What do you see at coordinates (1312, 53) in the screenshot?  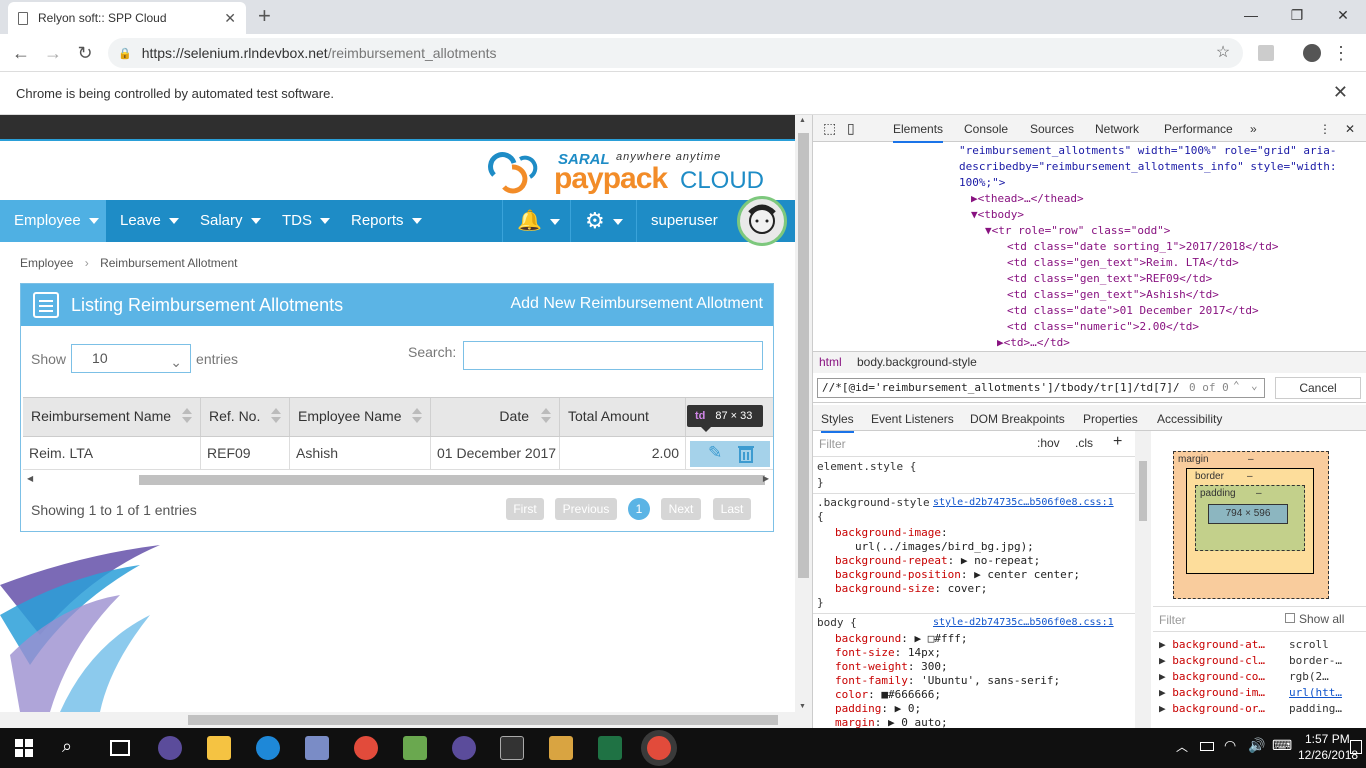 I see `profile-icon` at bounding box center [1312, 53].